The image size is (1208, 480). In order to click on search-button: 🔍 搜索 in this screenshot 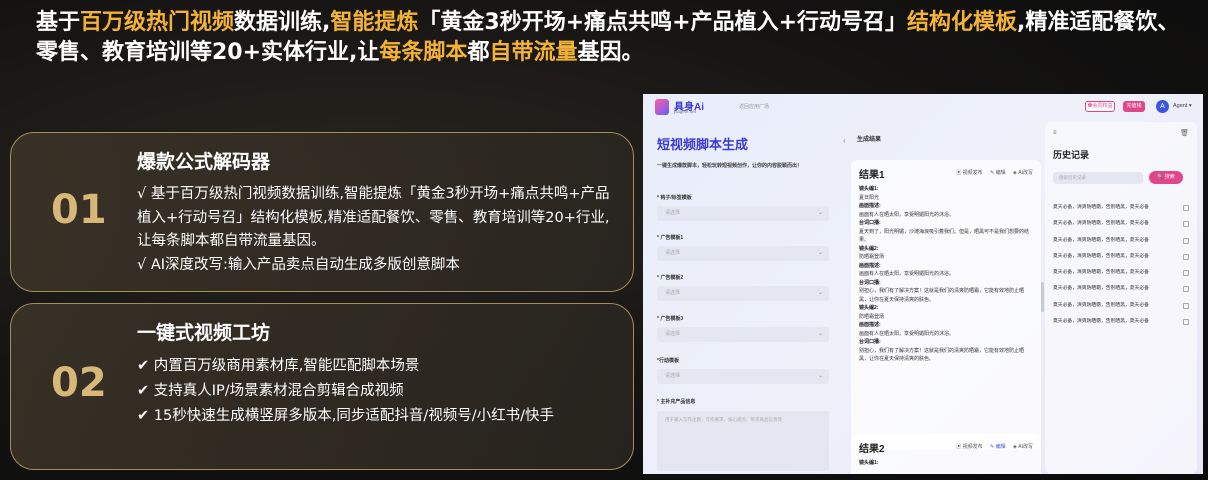, I will do `click(1166, 177)`.